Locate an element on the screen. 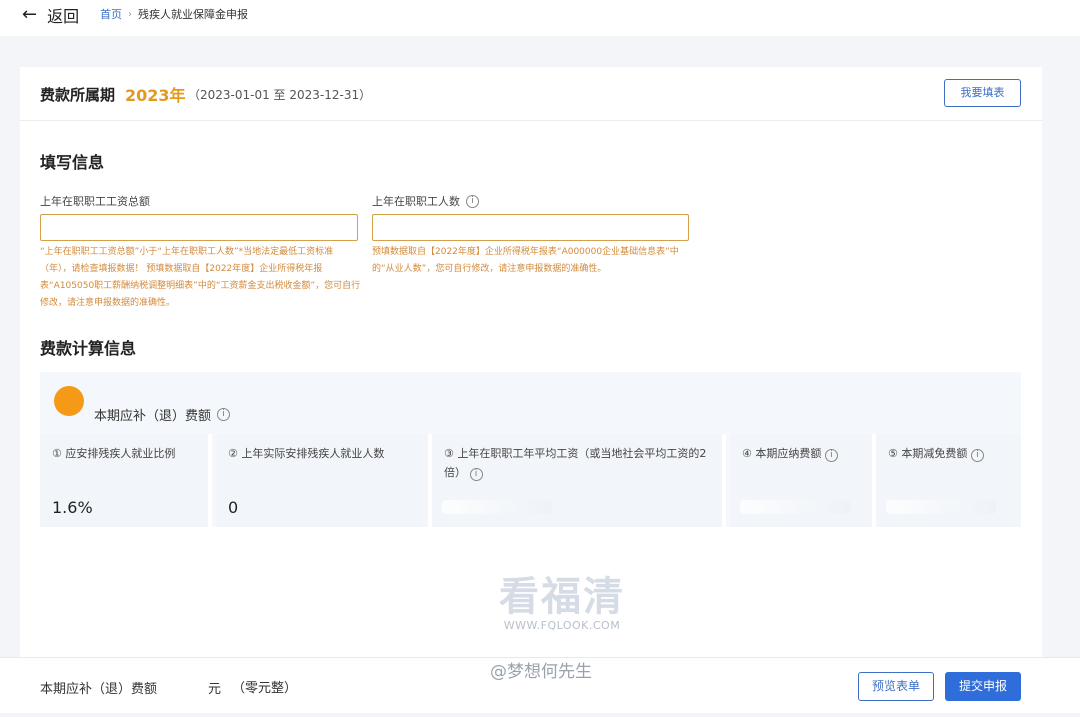 This screenshot has width=1080, height=717. metric-card: ① 应安排残疾人就业比例 1.6% is located at coordinates (126, 480).